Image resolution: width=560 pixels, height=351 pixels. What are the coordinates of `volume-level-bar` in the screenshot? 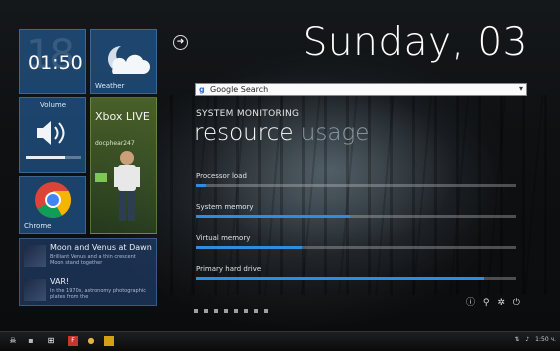 It's located at (53, 157).